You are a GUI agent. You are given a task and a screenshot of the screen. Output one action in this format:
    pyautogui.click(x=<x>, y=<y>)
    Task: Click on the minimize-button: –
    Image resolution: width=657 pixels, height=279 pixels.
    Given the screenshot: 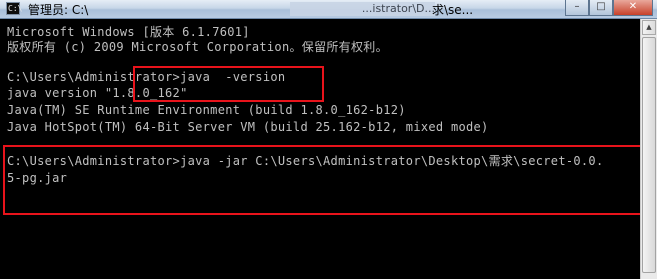 What is the action you would take?
    pyautogui.click(x=577, y=8)
    